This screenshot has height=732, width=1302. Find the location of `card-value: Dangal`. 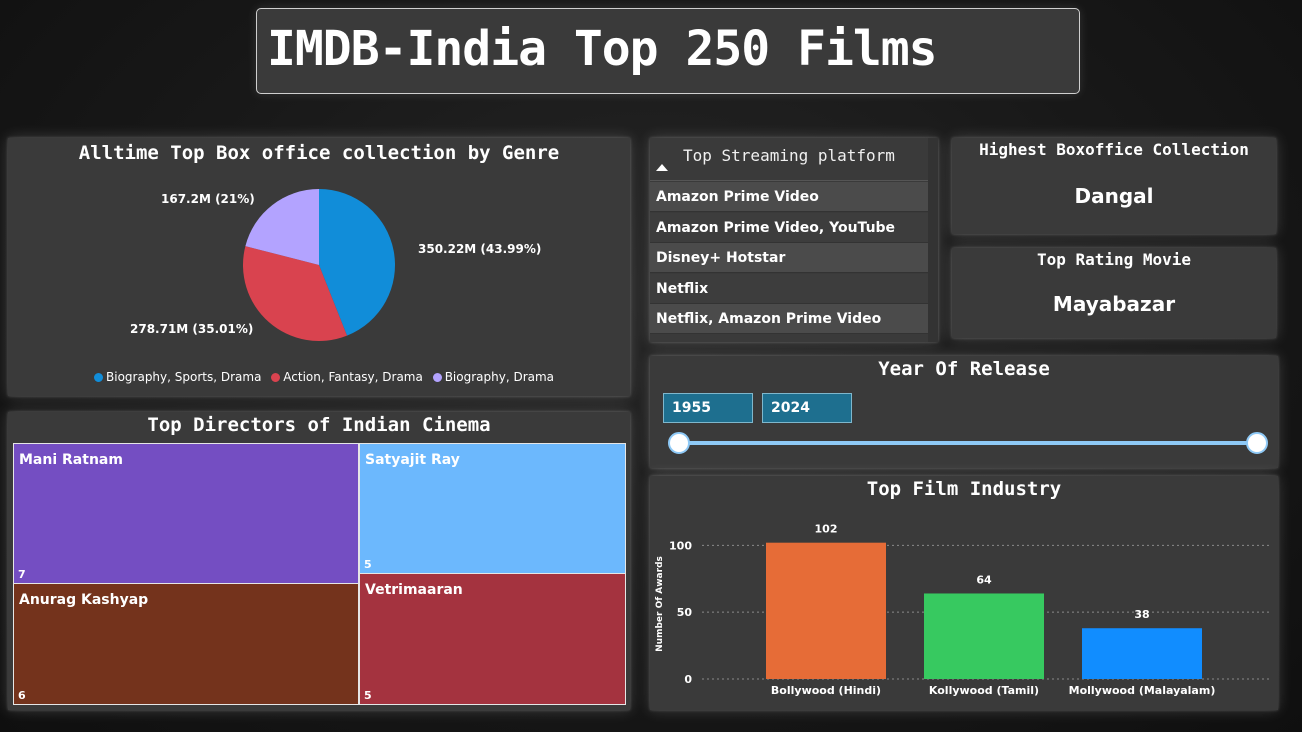

card-value: Dangal is located at coordinates (1114, 196).